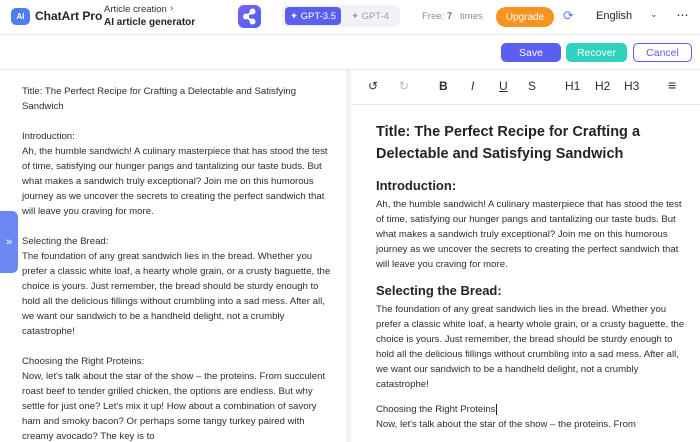  What do you see at coordinates (534, 409) in the screenshot?
I see `editor-proteins-line: Choosing the Right Proteins` at bounding box center [534, 409].